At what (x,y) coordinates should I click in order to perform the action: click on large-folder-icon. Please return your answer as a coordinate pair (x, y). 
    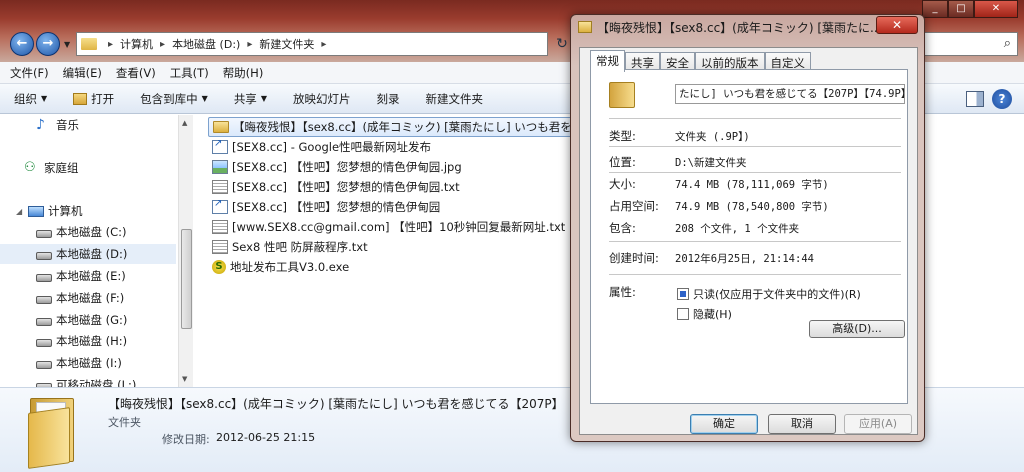
    Looking at the image, I should click on (52, 432).